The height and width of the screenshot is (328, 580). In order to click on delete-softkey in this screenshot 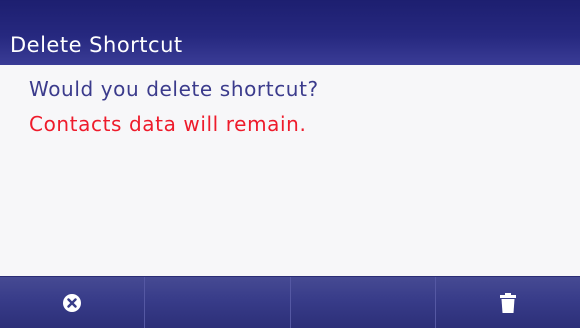, I will do `click(508, 302)`.